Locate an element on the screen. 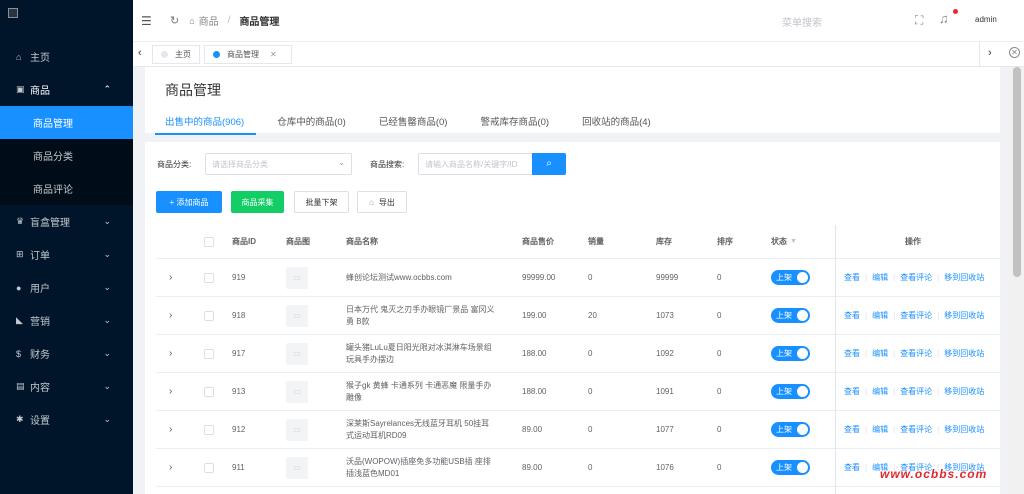 Image resolution: width=1024 pixels, height=494 pixels. user-icon: ● is located at coordinates (19, 287).